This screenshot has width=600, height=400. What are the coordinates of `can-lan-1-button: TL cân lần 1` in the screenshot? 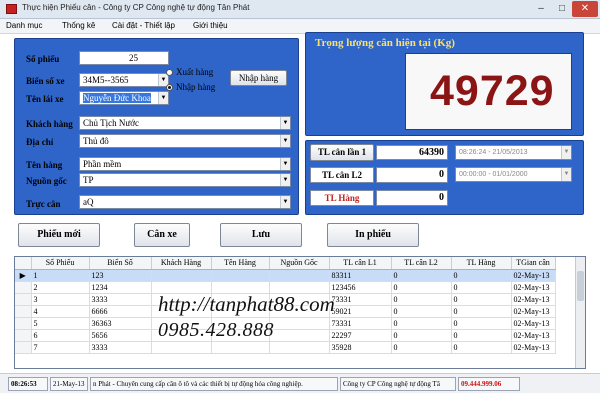 It's located at (342, 152).